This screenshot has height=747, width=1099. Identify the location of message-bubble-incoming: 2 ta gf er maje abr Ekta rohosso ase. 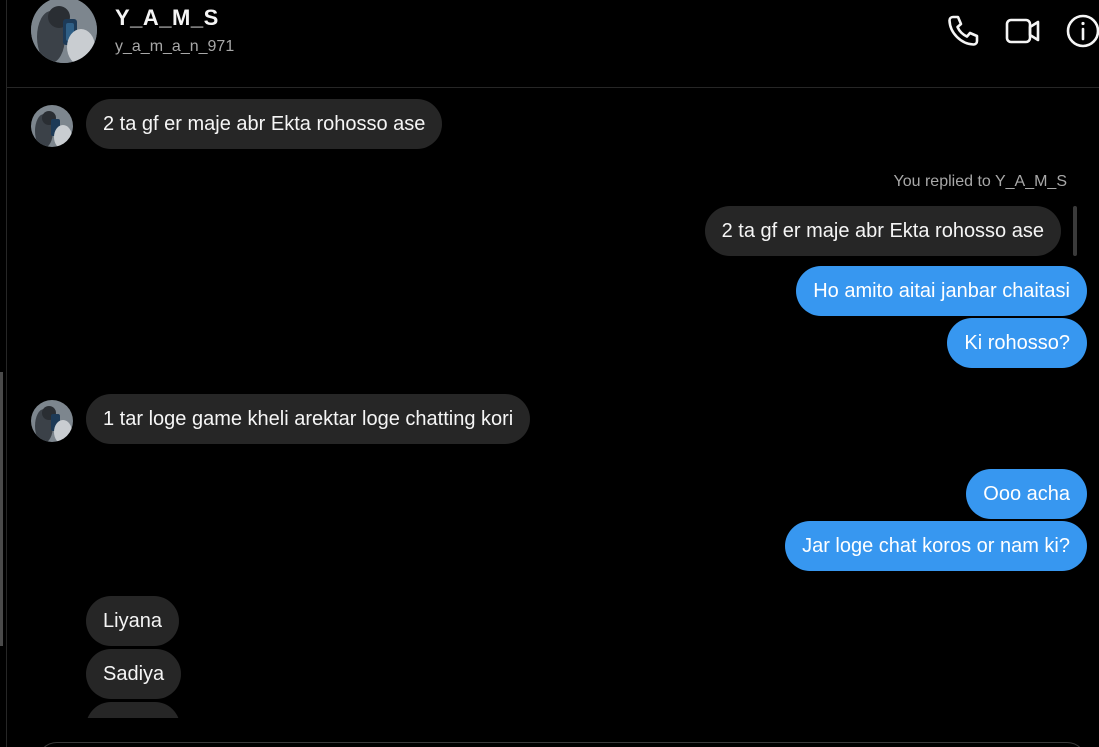
(264, 124).